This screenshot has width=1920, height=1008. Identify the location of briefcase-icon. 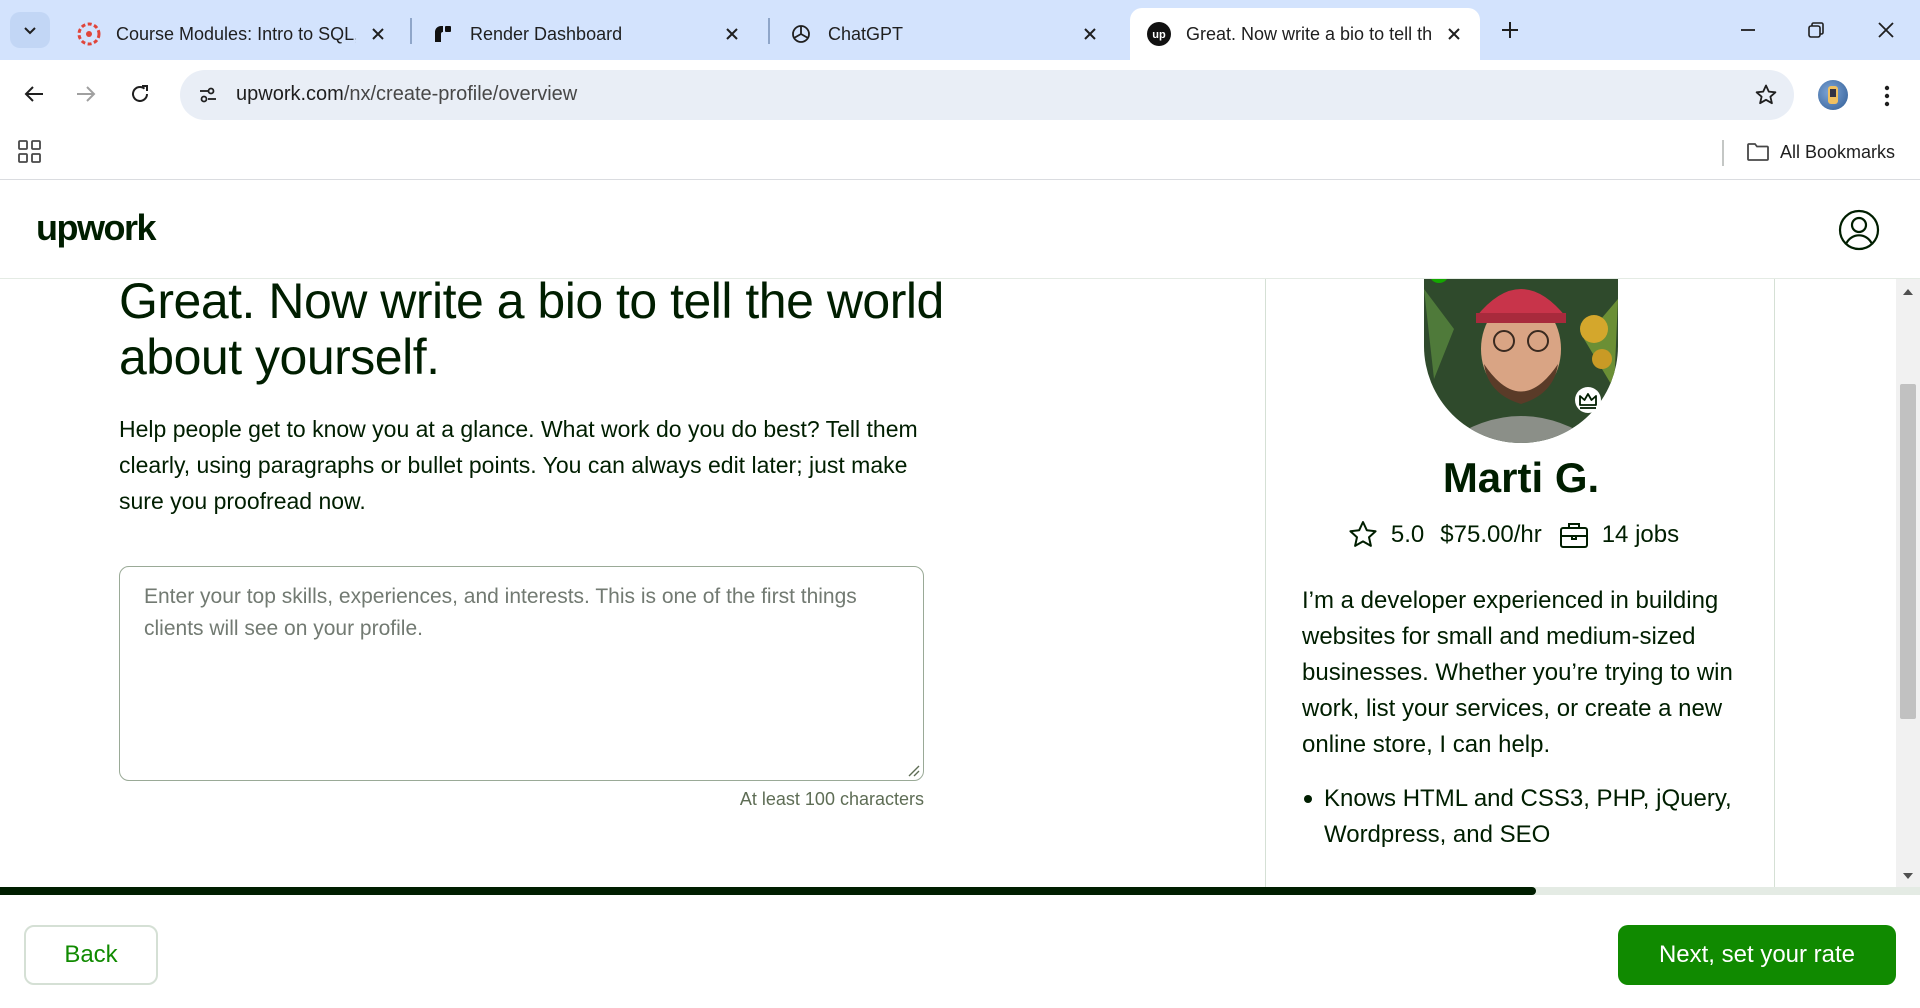
(1574, 535).